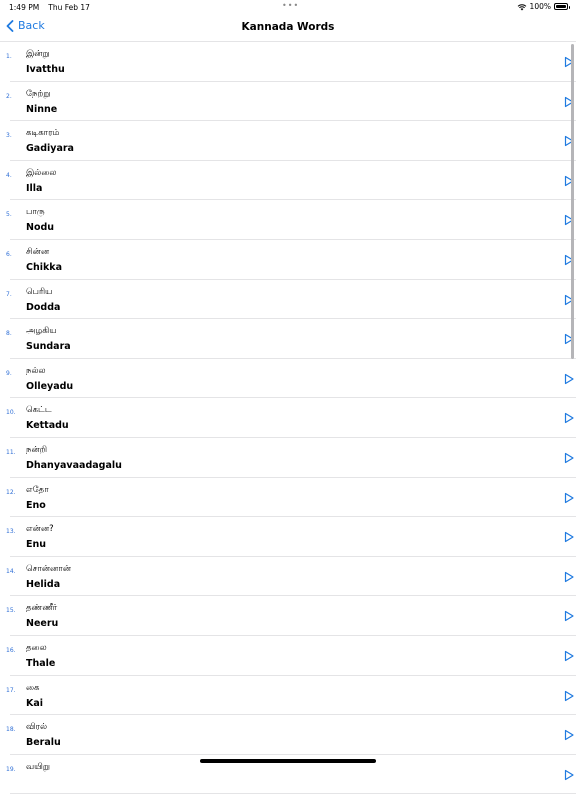 The width and height of the screenshot is (576, 794). Describe the element at coordinates (43, 307) in the screenshot. I see `kannada-word: Dodda` at that location.